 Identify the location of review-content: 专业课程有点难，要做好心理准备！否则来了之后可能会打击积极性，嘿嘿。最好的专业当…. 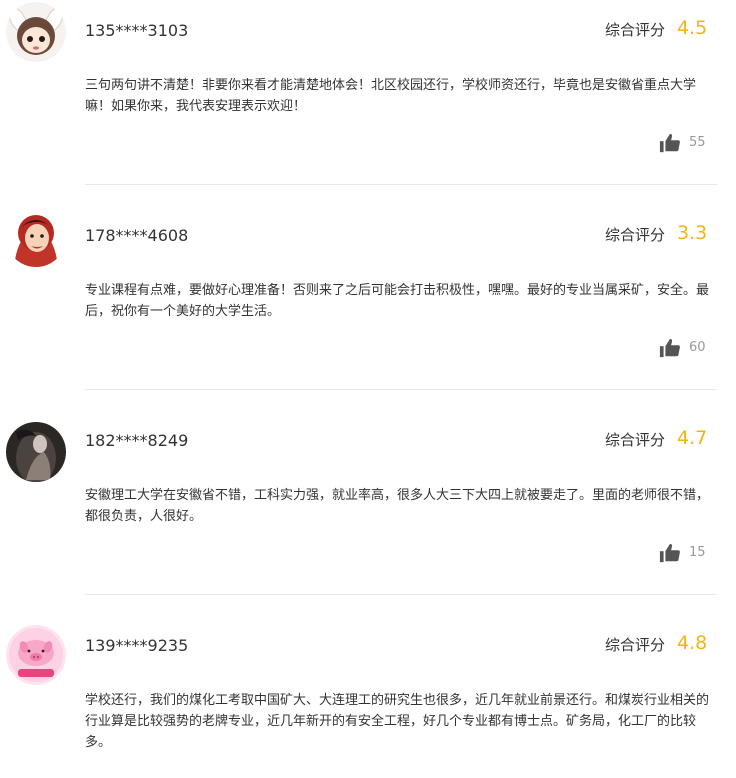
(397, 301).